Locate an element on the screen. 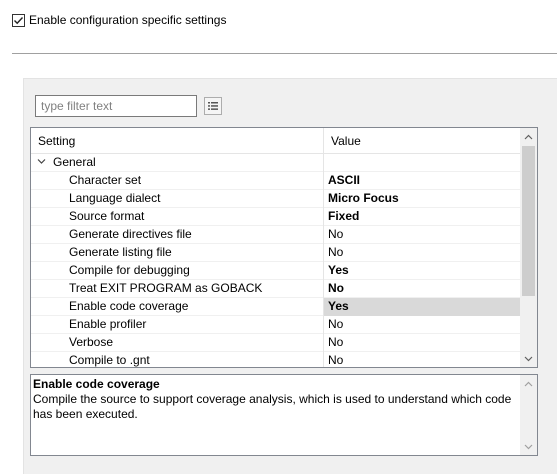 Image resolution: width=557 pixels, height=474 pixels. table-row: Verbose No is located at coordinates (275, 343).